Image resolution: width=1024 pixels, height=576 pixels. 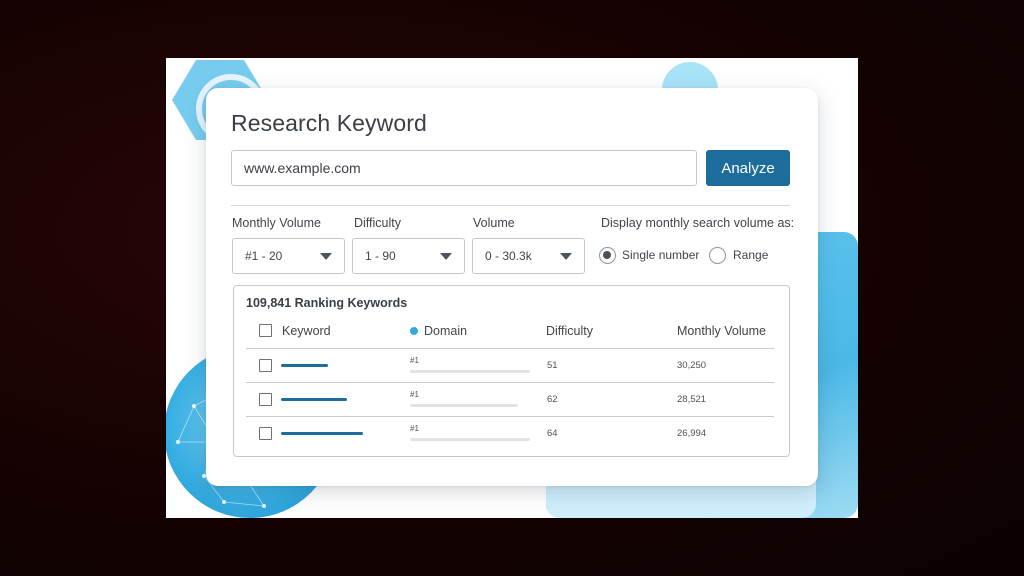 What do you see at coordinates (721, 331) in the screenshot?
I see `column-header-monthly-volume: Monthly Volume` at bounding box center [721, 331].